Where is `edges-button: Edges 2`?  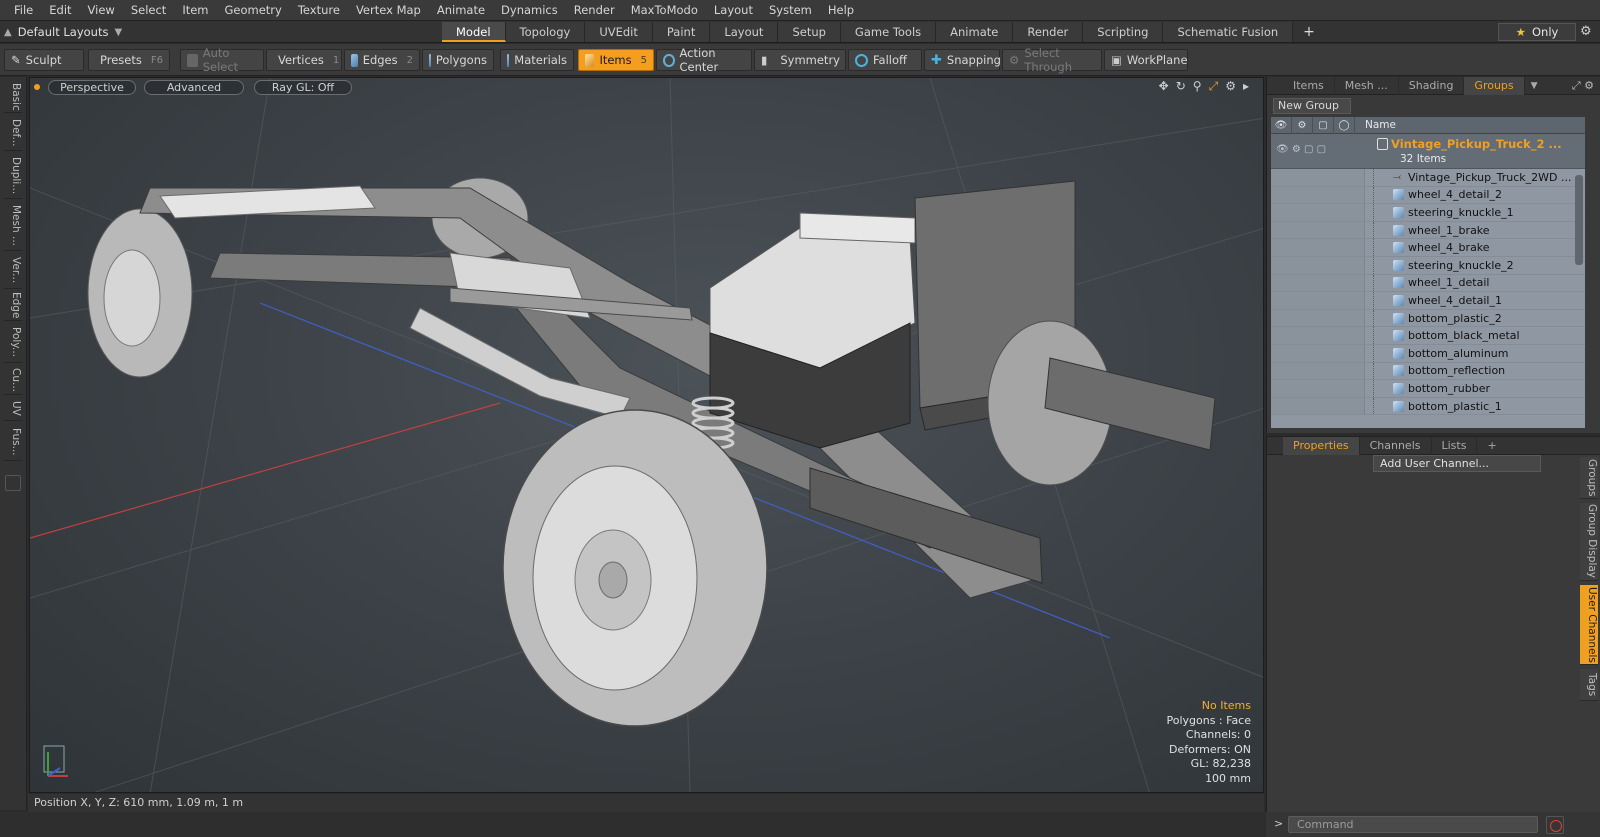 edges-button: Edges 2 is located at coordinates (382, 60).